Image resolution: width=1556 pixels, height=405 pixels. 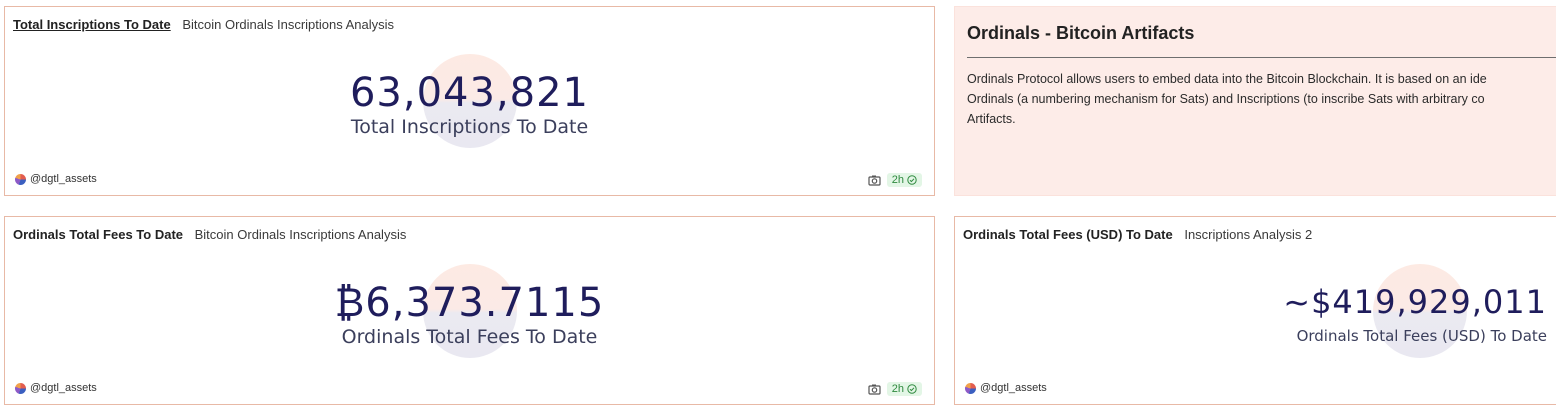 I want to click on about-title: Ordinals - Bitcoin Artifacts, so click(x=1081, y=33).